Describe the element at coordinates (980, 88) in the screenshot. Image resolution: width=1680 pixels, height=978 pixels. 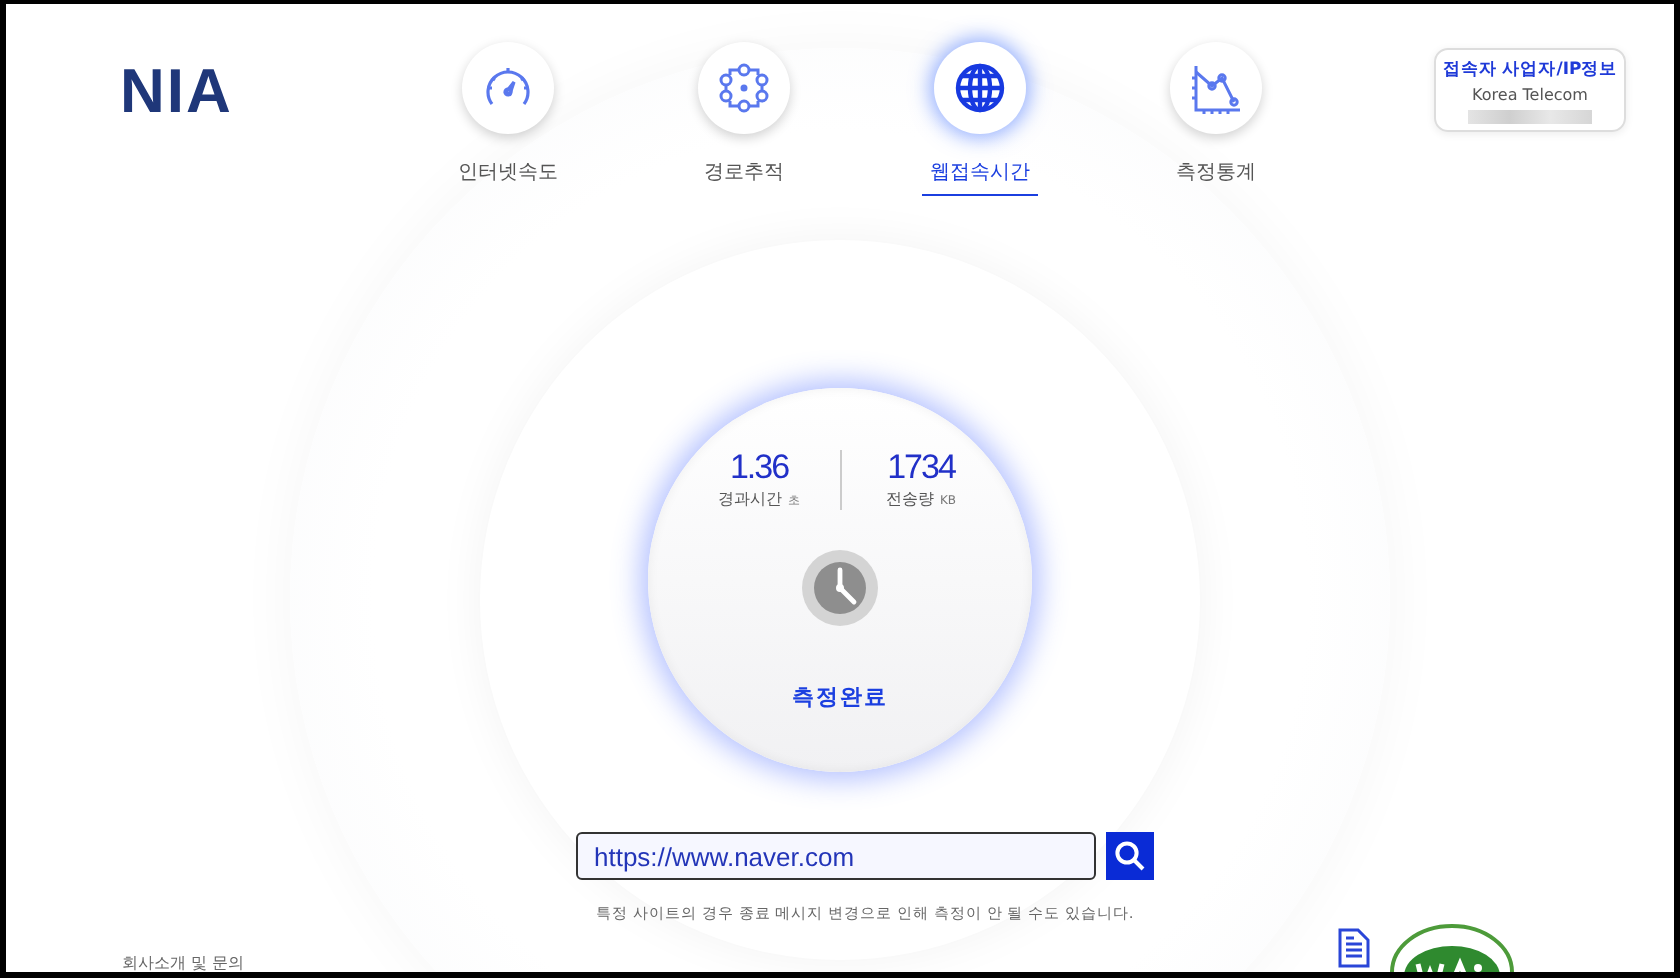
I see `globe-icon` at that location.